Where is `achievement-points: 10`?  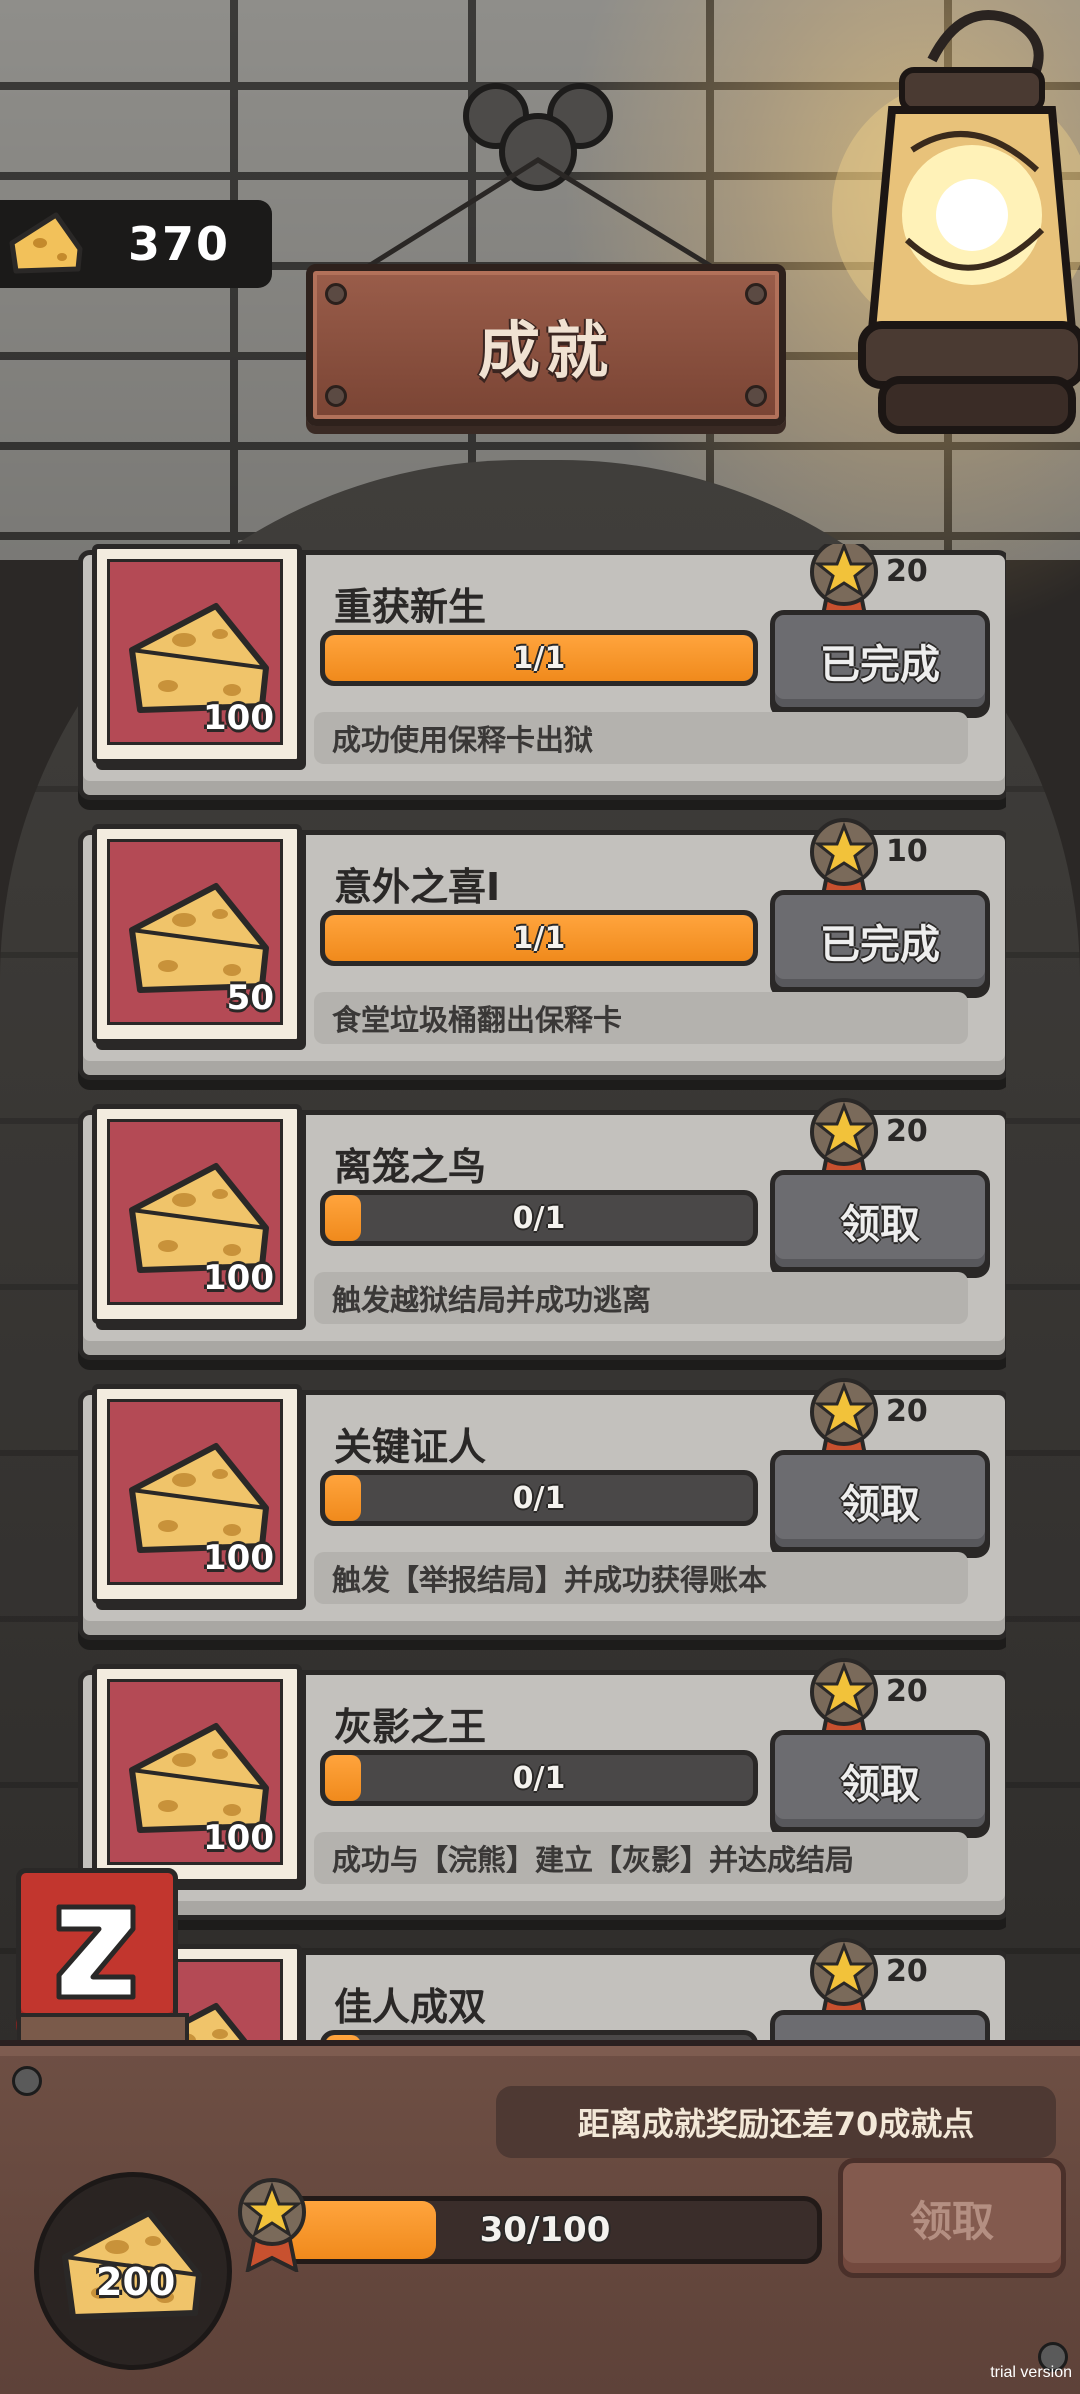
achievement-points: 10 is located at coordinates (907, 851).